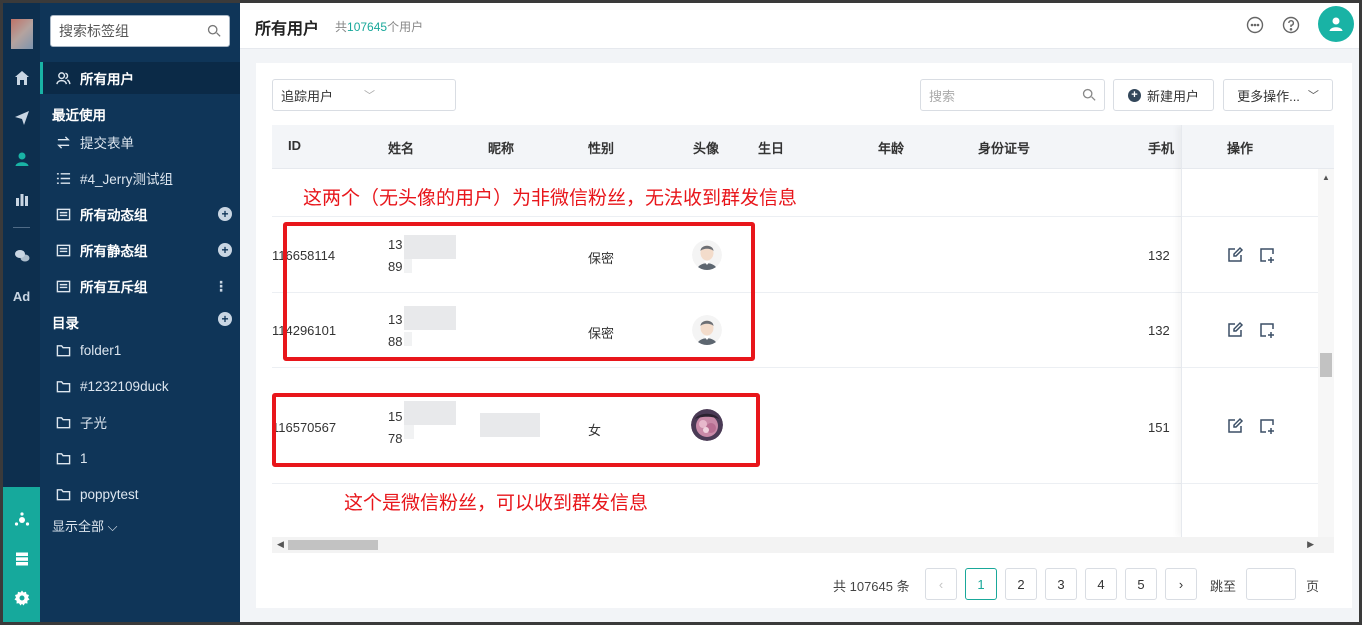 Image resolution: width=1362 pixels, height=625 pixels. Describe the element at coordinates (294, 145) in the screenshot. I see `column-header-id: ID` at that location.